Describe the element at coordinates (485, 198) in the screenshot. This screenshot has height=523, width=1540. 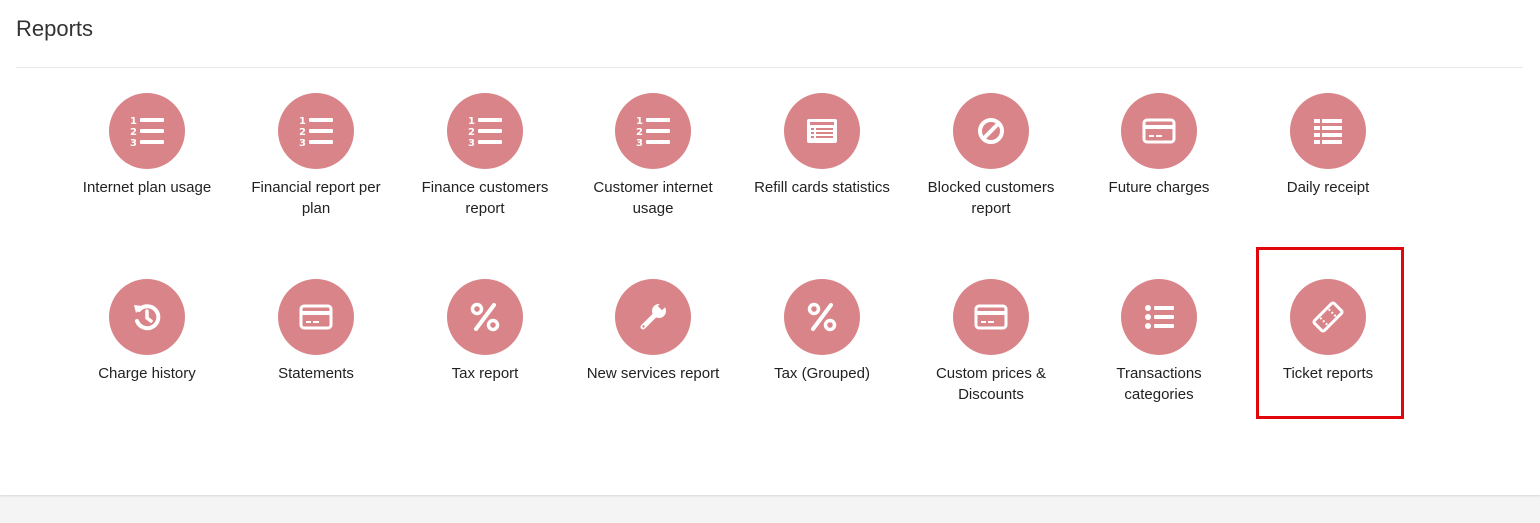
I see `report-label: Finance customers report` at that location.